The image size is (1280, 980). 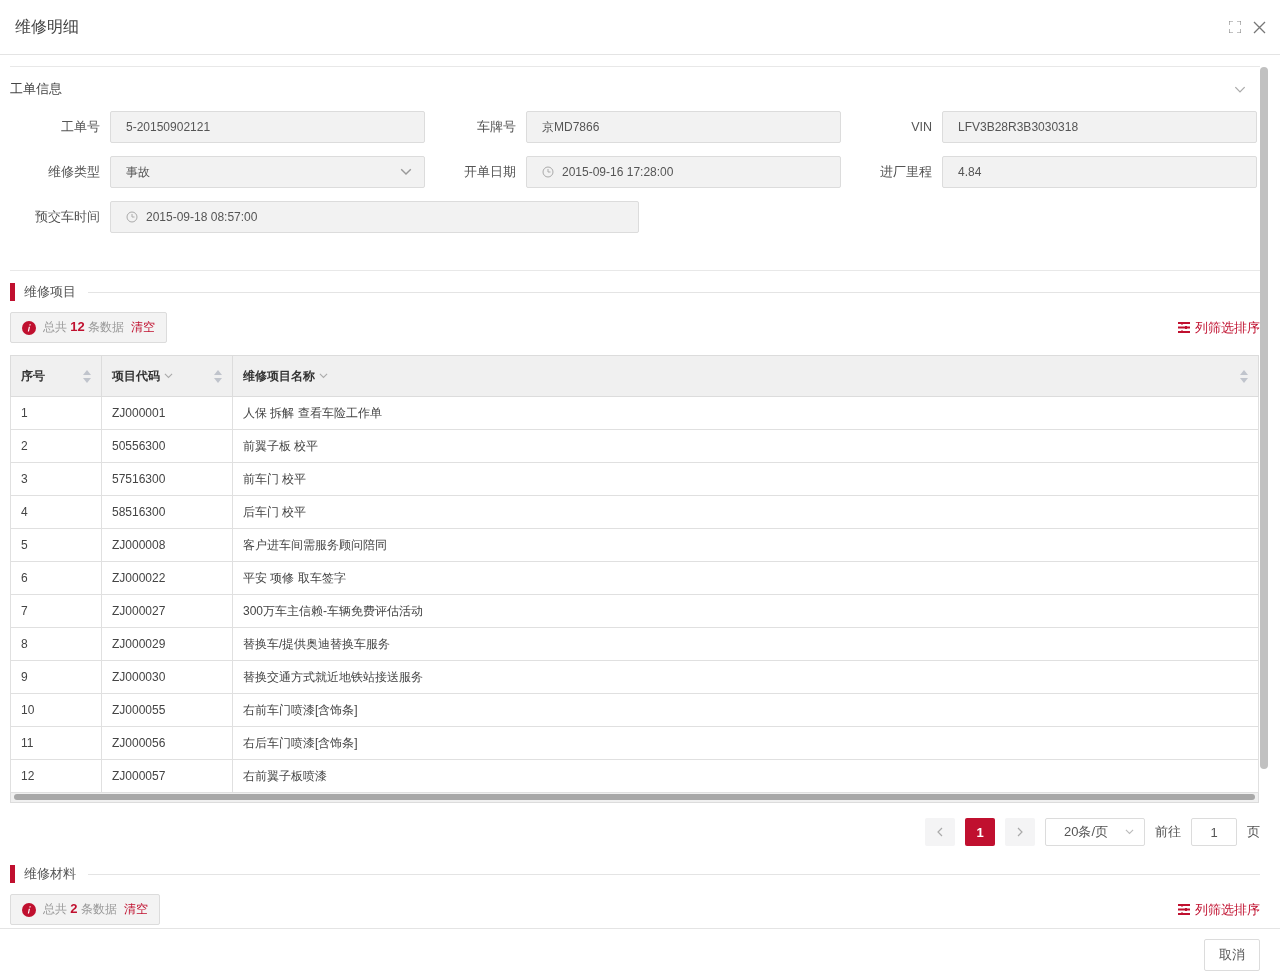 I want to click on column-header: 序号, so click(x=56, y=376).